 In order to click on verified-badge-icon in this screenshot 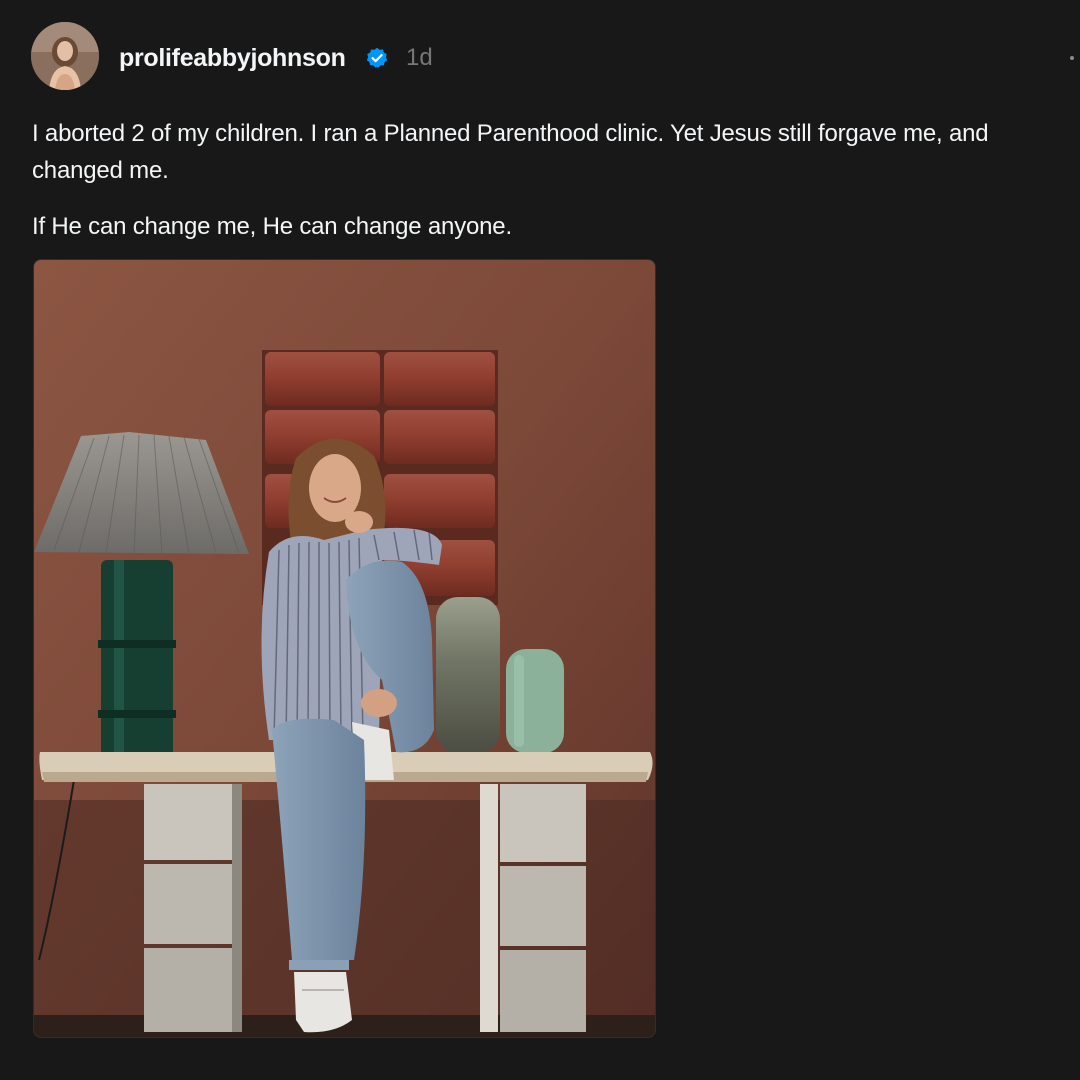, I will do `click(377, 57)`.